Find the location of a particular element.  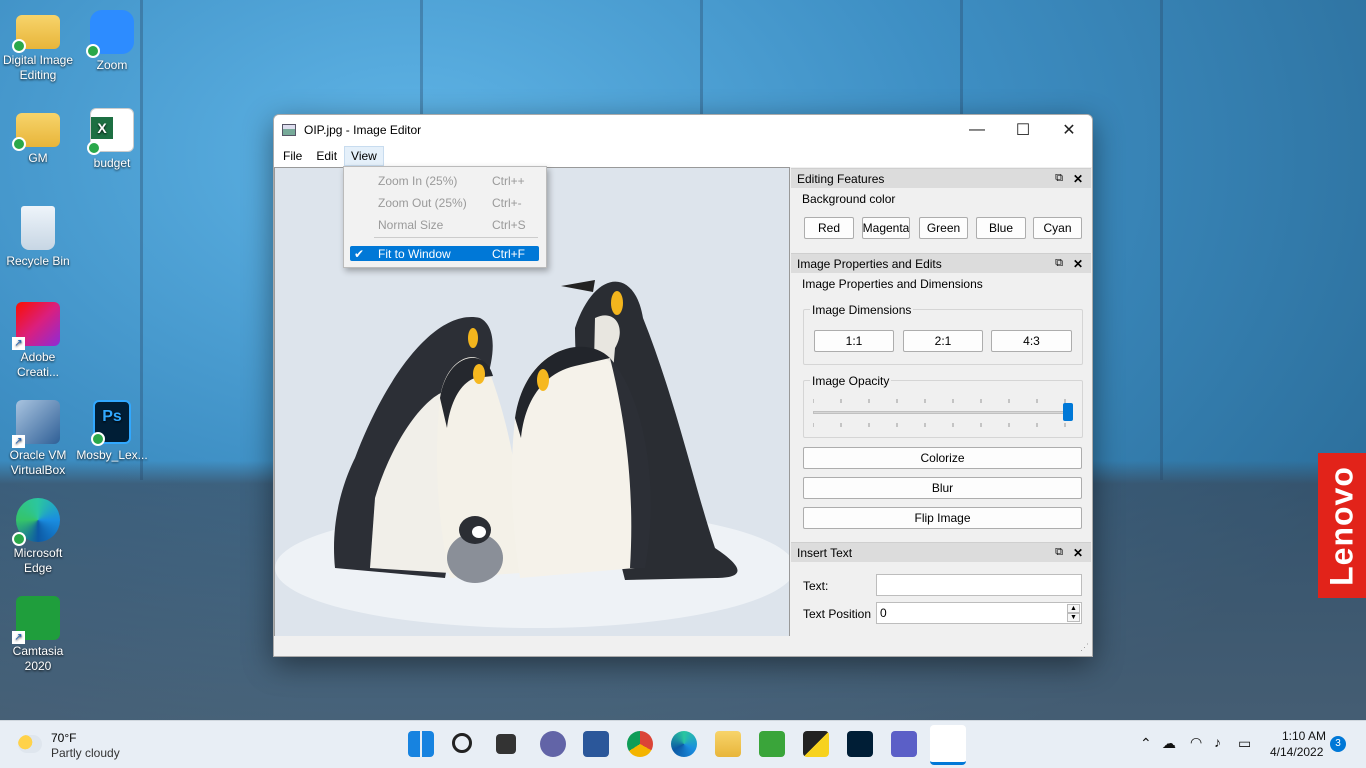

insert-text-title-bar: Insert Text ⧉ ✕ is located at coordinates (941, 552).